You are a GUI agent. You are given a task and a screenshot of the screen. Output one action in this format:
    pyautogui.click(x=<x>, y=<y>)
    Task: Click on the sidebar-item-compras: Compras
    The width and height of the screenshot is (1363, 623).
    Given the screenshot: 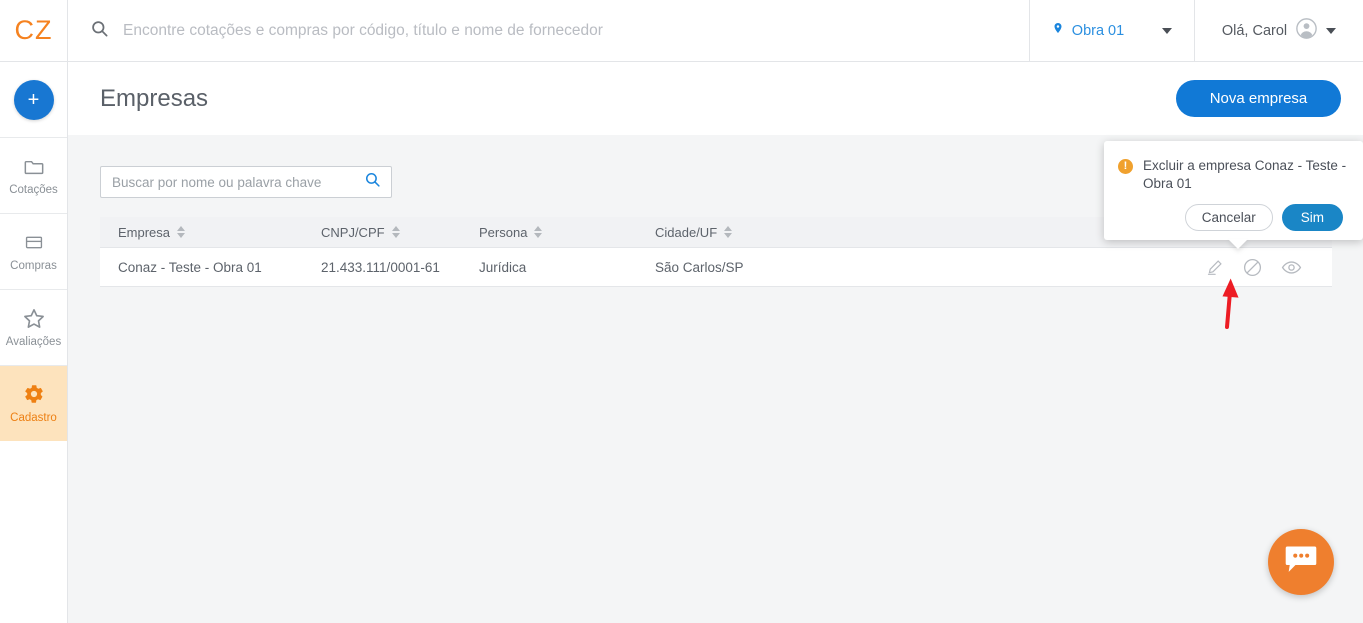 What is the action you would take?
    pyautogui.click(x=33, y=251)
    